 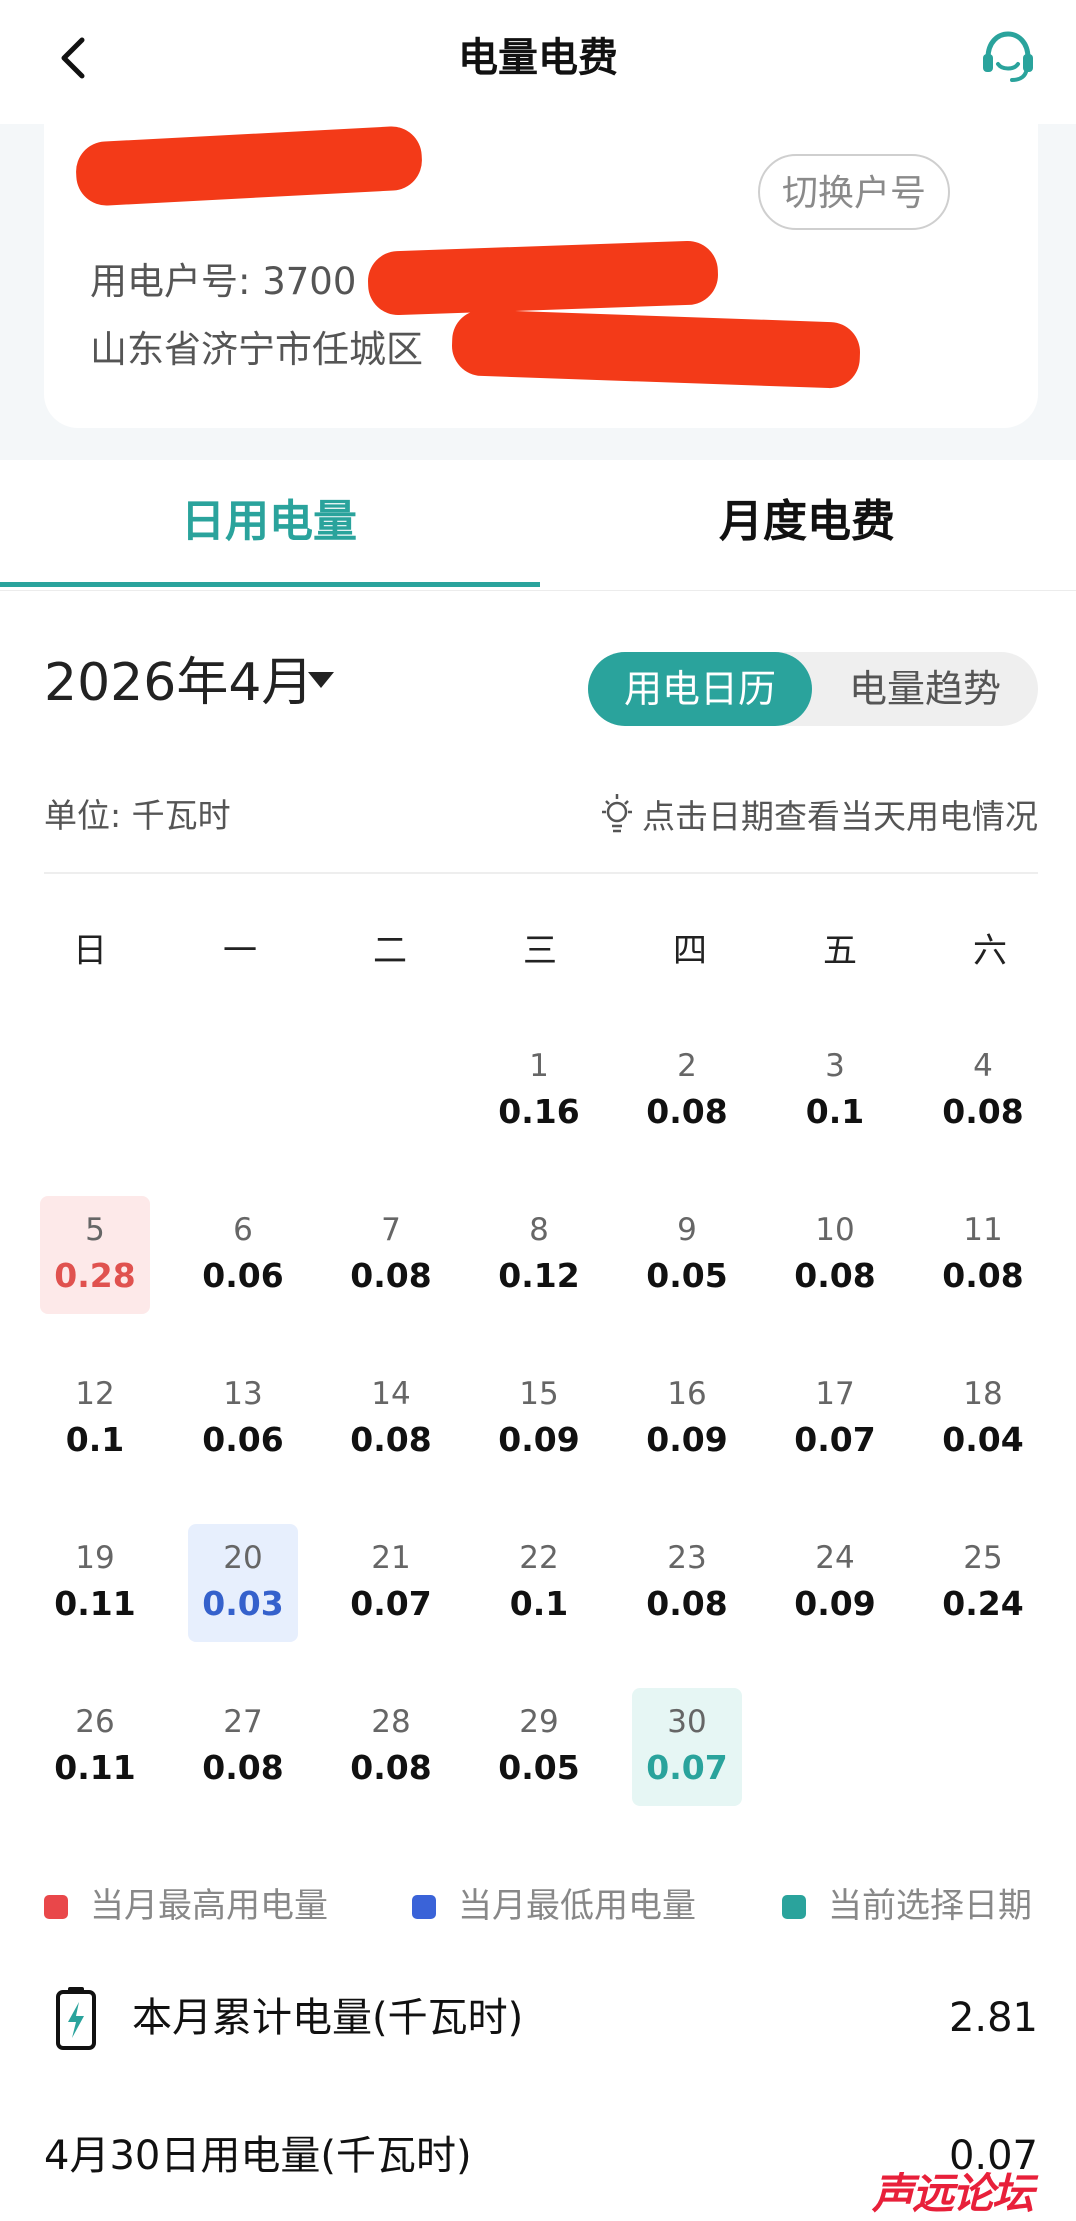 I want to click on calendar-day-14: 14 0.08, so click(x=391, y=1419).